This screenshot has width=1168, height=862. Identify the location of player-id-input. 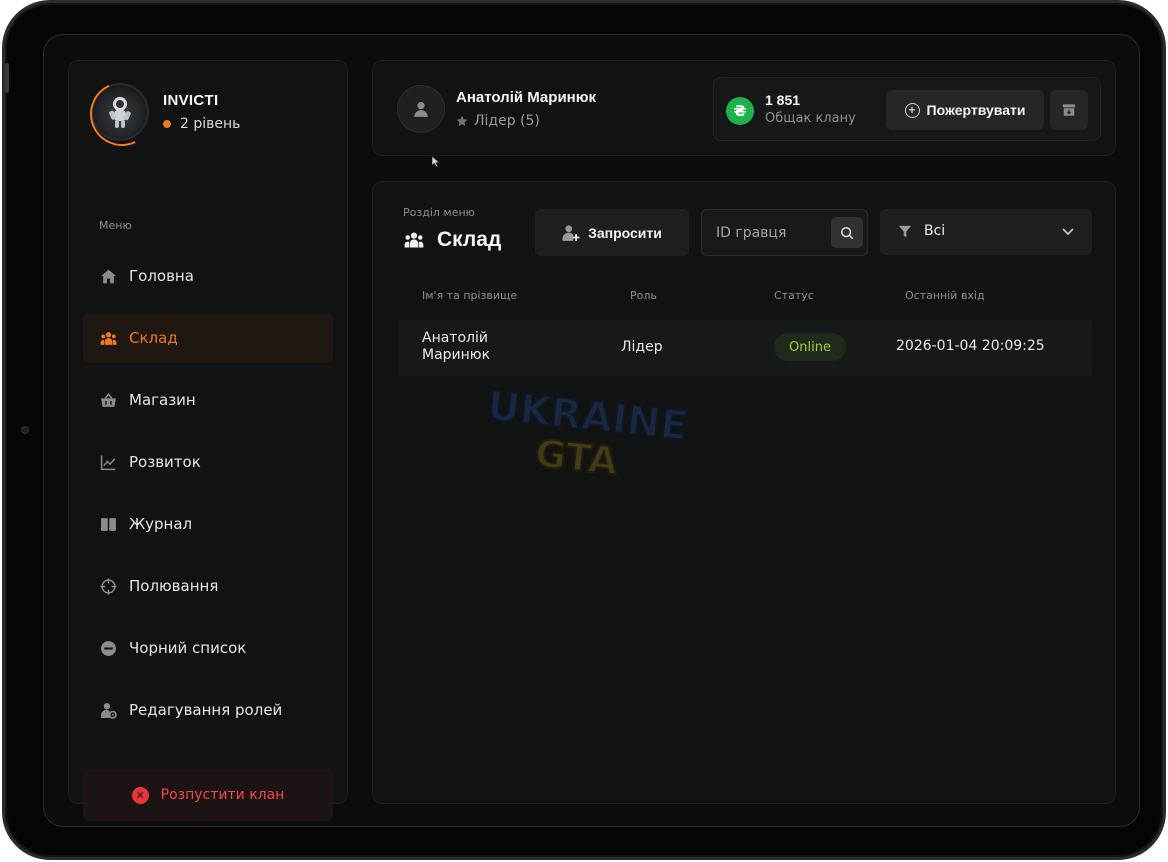
(771, 233).